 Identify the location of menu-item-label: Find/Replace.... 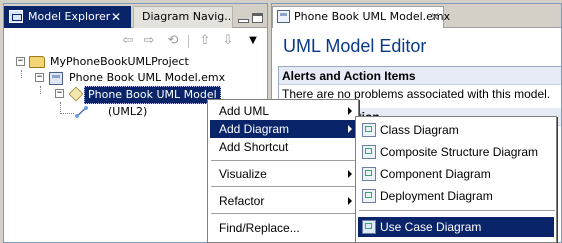
(259, 228).